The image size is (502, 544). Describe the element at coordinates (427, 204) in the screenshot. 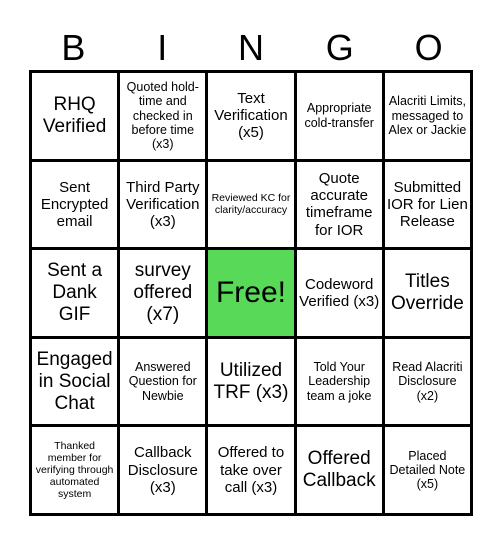

I see `bingo-cell: Submitted IOR for Lien Release` at that location.